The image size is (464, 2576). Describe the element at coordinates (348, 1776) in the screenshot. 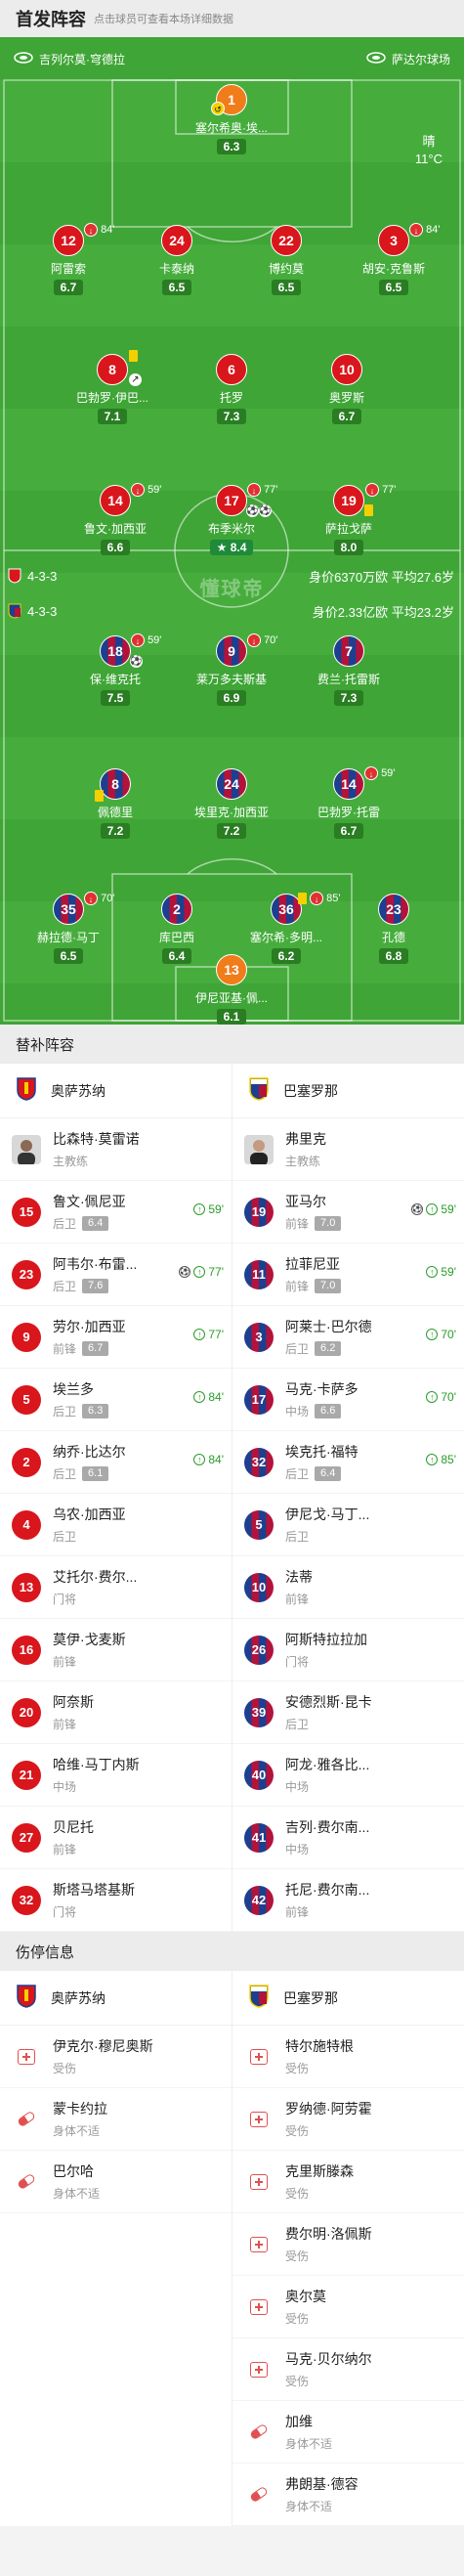

I see `sub-player-row: 40 阿龙·雅各比... 中场` at that location.